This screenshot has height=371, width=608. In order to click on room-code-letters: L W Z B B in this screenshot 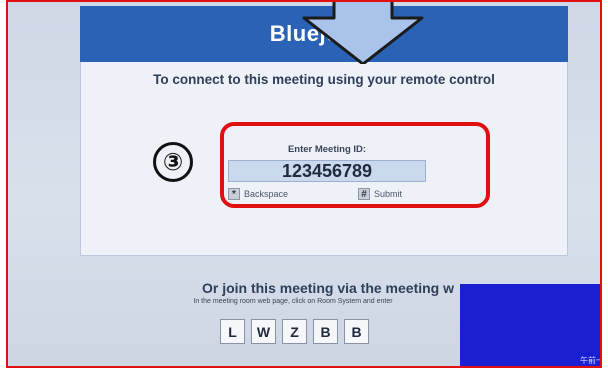, I will do `click(294, 331)`.